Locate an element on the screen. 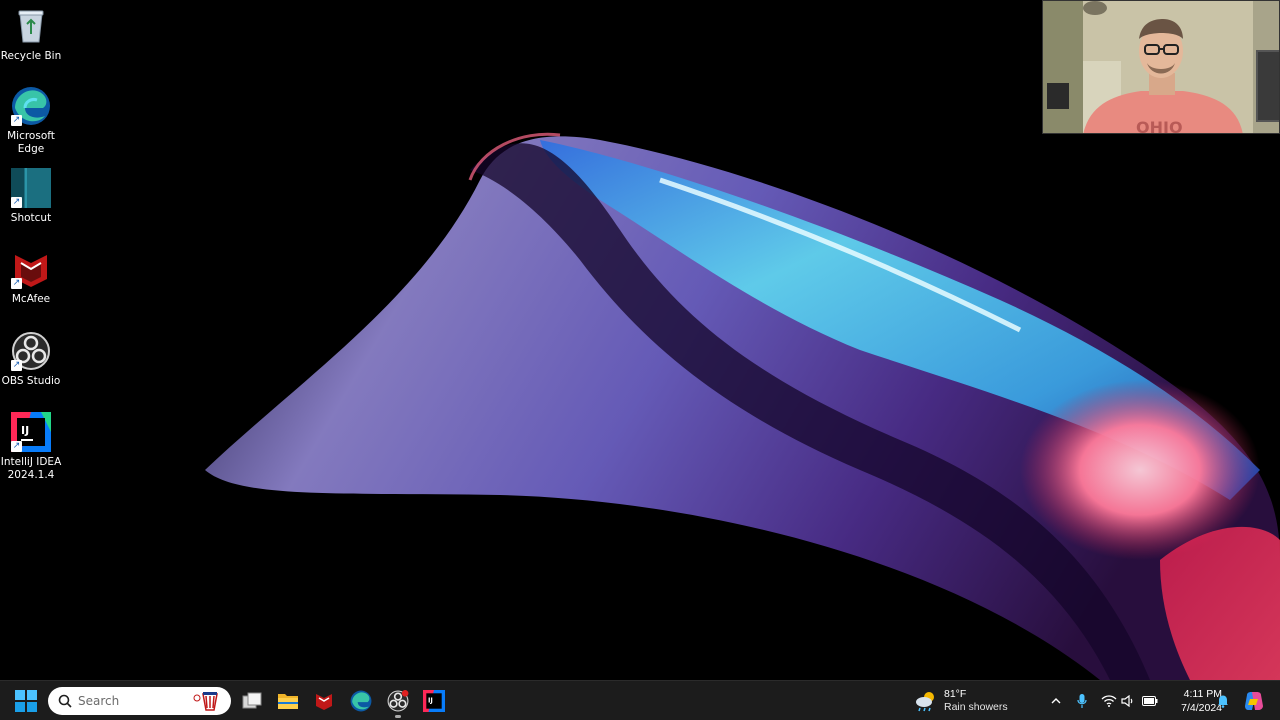 The width and height of the screenshot is (1280, 720). clock-date: 7/4/2024 is located at coordinates (1201, 708).